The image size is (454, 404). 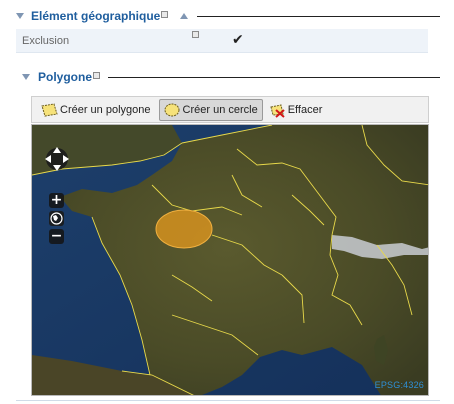 I want to click on section-title-geographic-element: Elément géographique, so click(x=96, y=16).